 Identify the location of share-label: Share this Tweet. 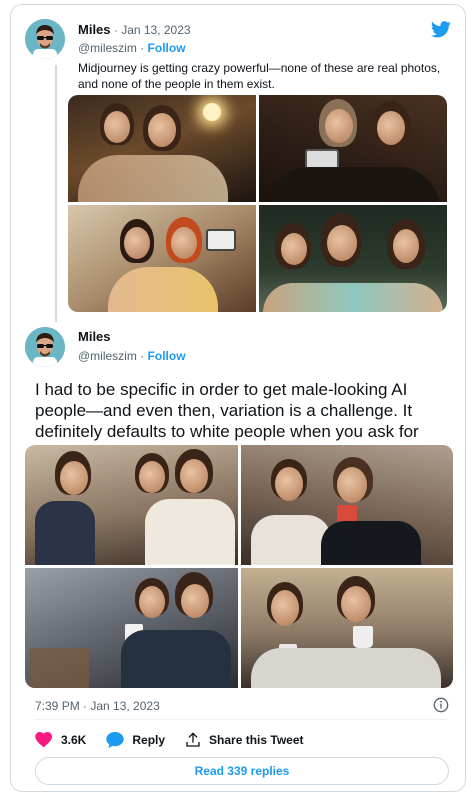
(256, 740).